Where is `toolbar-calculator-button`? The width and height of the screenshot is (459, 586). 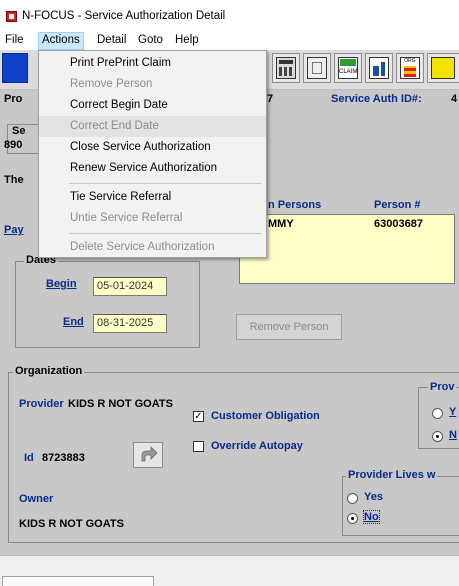
toolbar-calculator-button is located at coordinates (286, 68).